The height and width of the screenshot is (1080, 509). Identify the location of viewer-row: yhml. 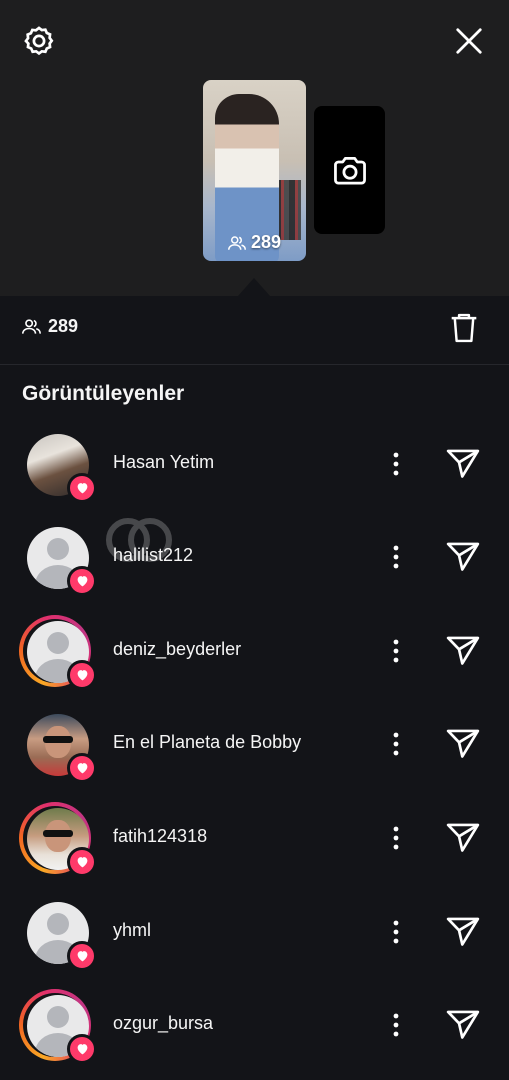
(254, 932).